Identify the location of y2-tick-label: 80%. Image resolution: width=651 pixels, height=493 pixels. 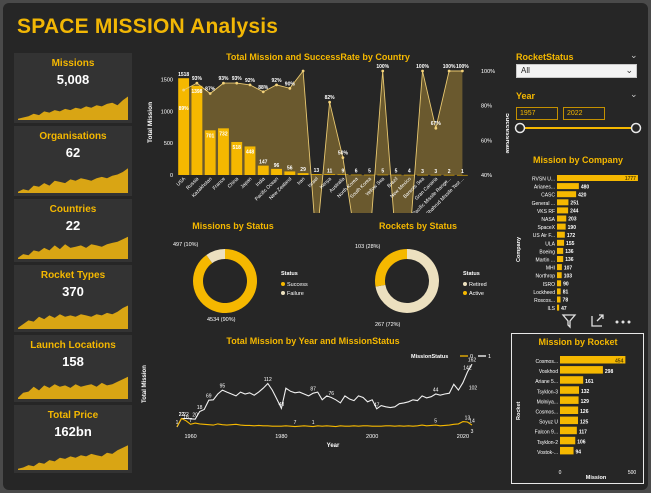
(486, 107).